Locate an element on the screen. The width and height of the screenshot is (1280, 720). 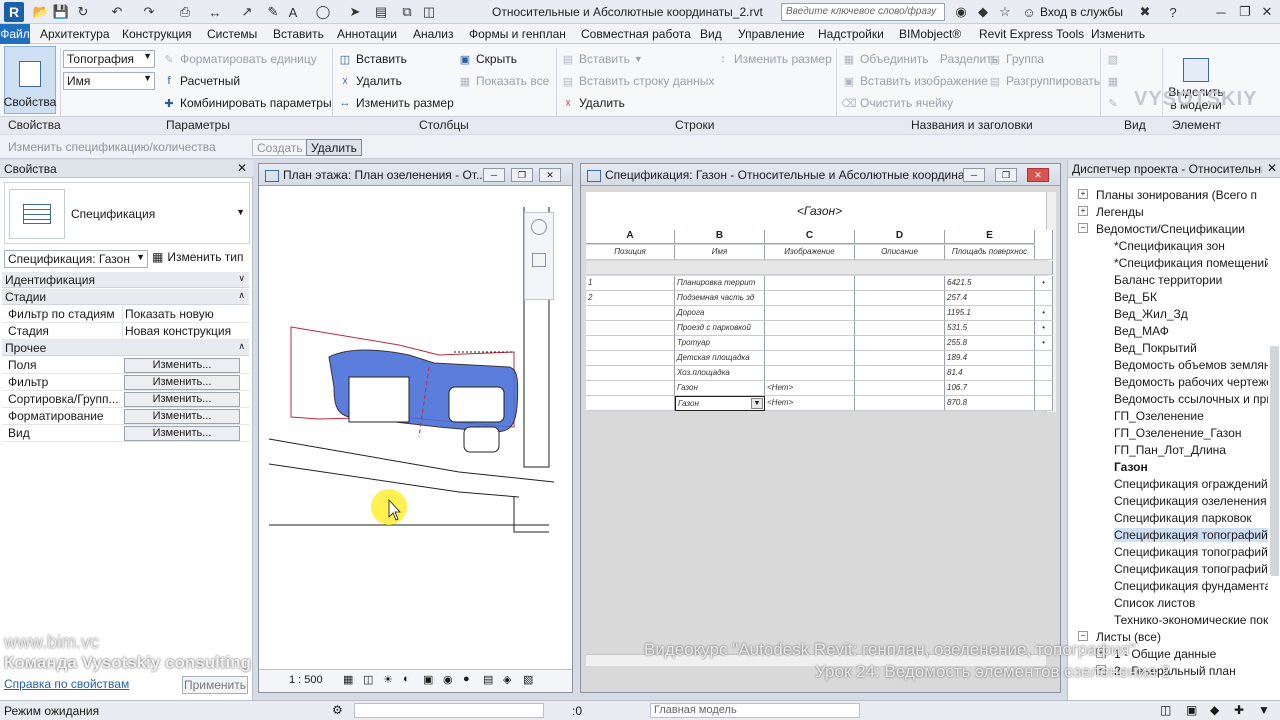
properties-button: Свойства is located at coordinates (30, 80).